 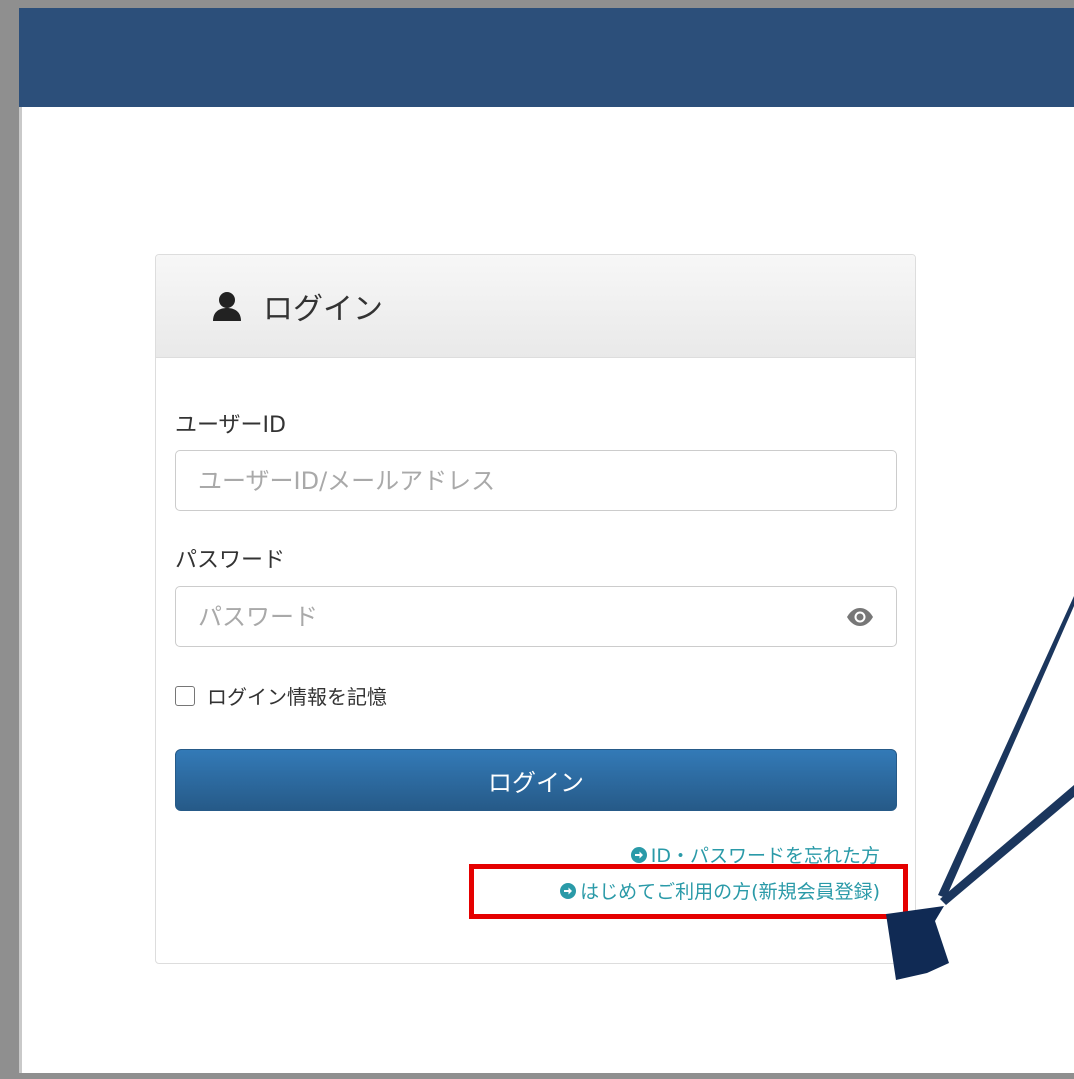 I want to click on screenshot-frame-bottom, so click(x=537, y=1076).